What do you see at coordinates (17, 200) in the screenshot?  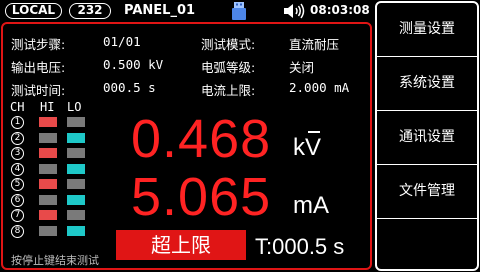 I see `channel-number: 6` at bounding box center [17, 200].